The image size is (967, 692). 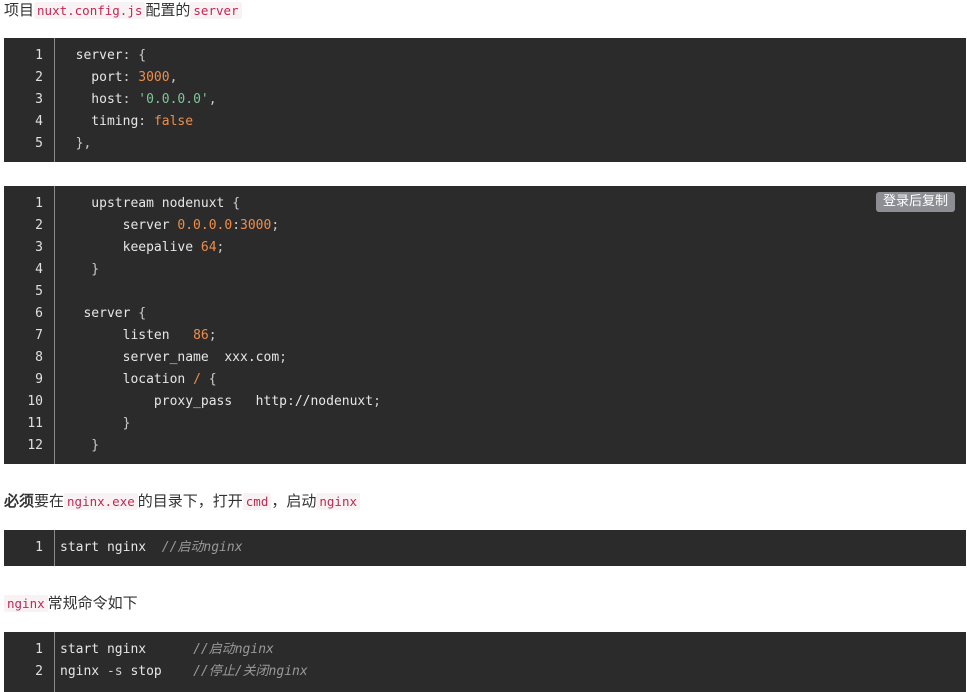 I want to click on code-token: 86, so click(x=201, y=335).